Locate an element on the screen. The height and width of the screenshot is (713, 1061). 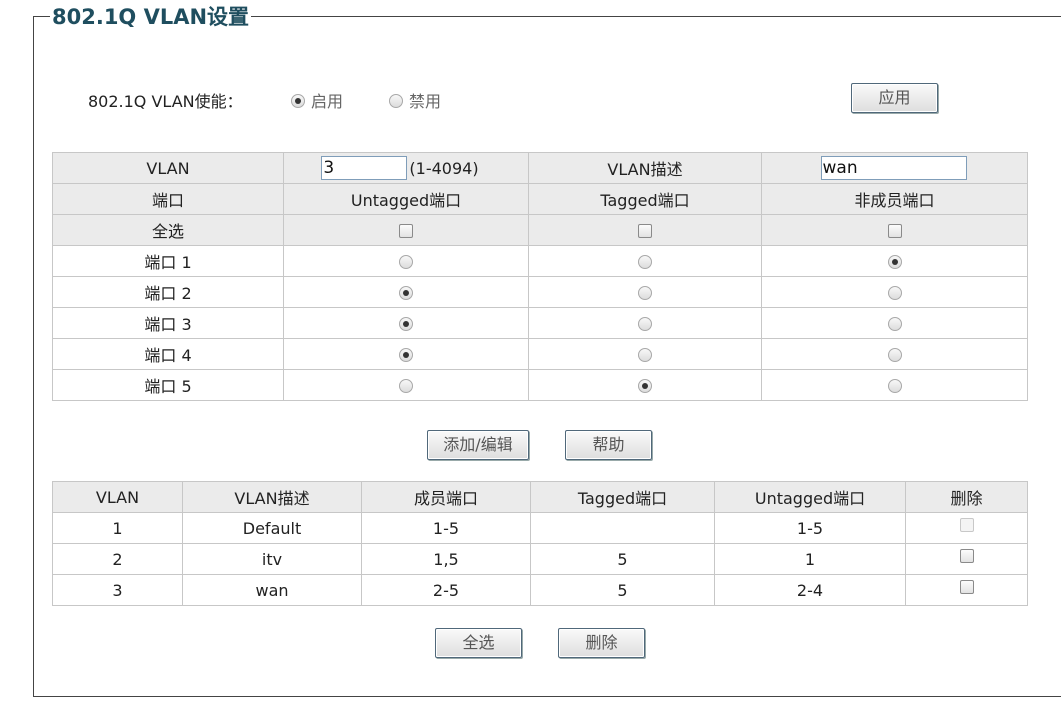
port-row: 端口 2 is located at coordinates (540, 292).